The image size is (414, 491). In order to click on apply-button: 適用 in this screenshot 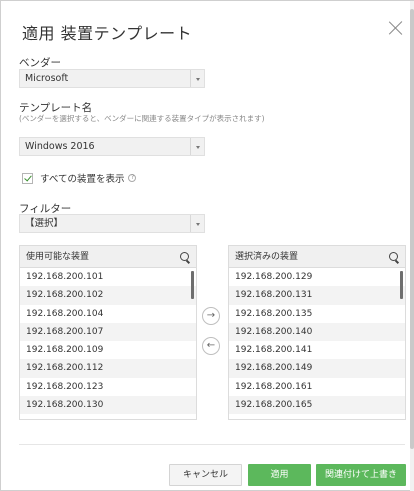, I will do `click(279, 475)`.